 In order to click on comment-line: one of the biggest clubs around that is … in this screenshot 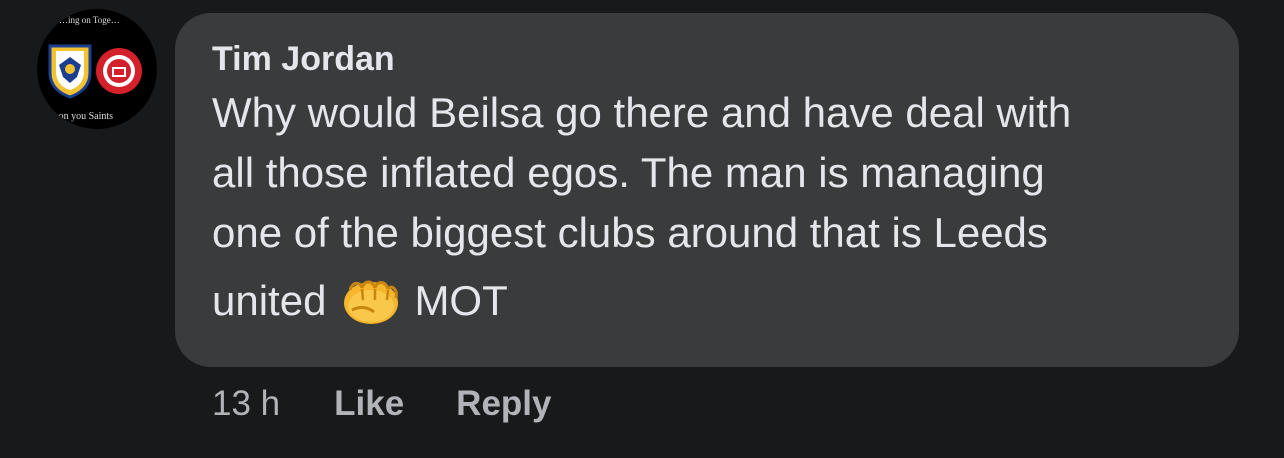, I will do `click(630, 232)`.